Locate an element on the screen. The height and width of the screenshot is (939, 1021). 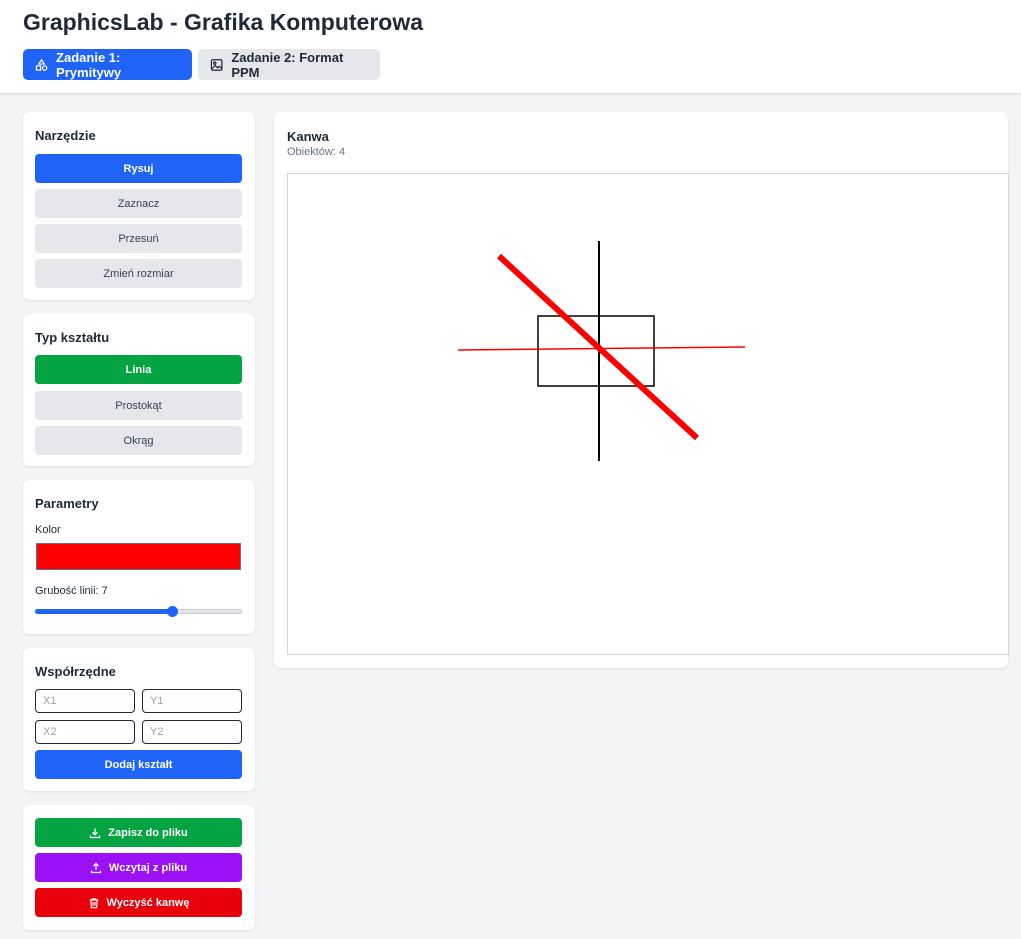
x1-input is located at coordinates (85, 701).